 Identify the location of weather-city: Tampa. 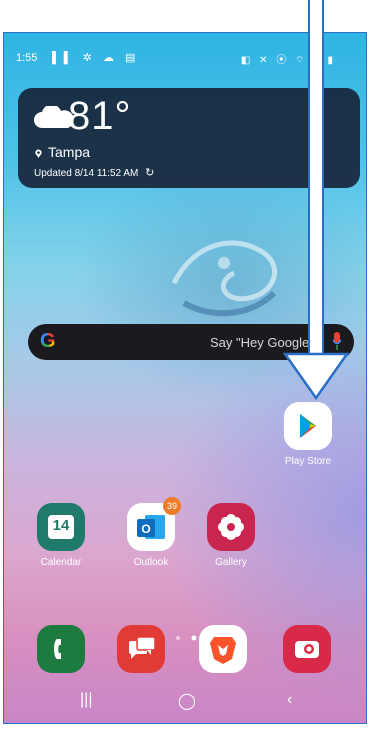
(69, 152).